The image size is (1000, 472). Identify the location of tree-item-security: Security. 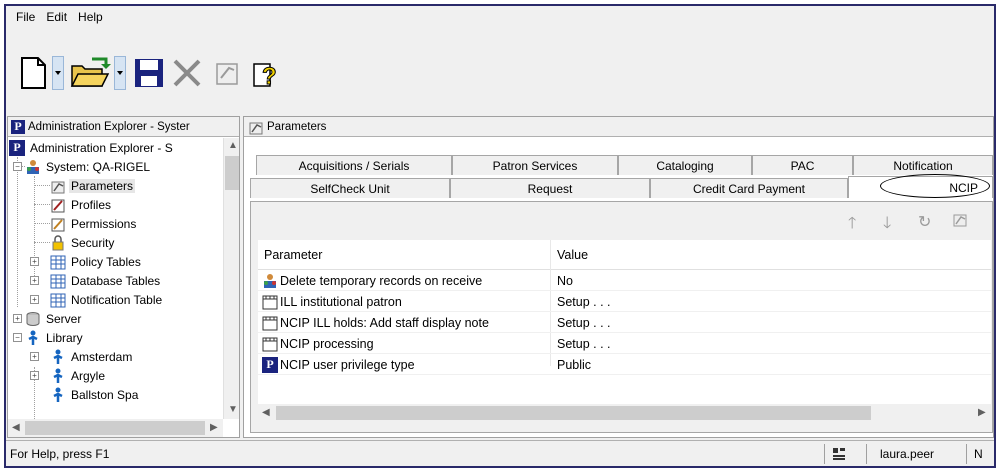
(83, 242).